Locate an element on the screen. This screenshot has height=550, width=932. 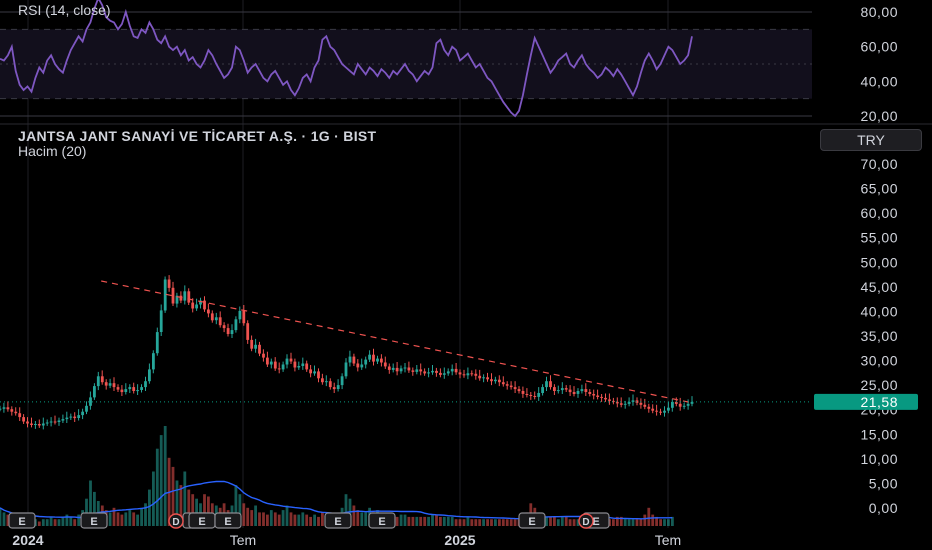
price-tick-label: 65,00 is located at coordinates (879, 189).